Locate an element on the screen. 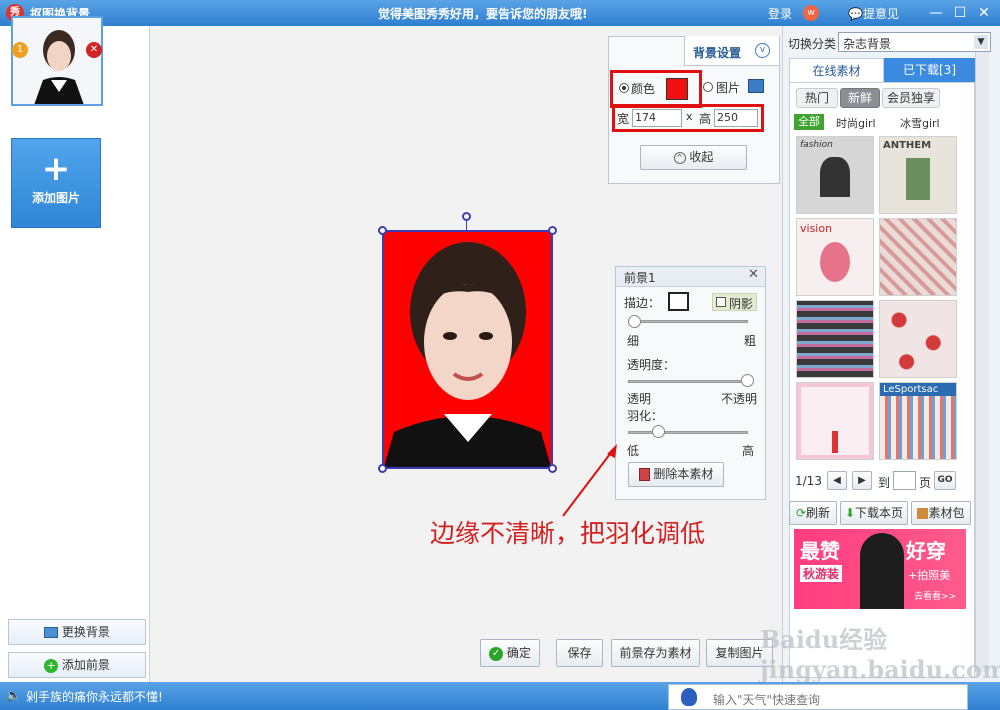 This screenshot has height=710, width=1000. thumb-index-badge: 1 is located at coordinates (20, 50).